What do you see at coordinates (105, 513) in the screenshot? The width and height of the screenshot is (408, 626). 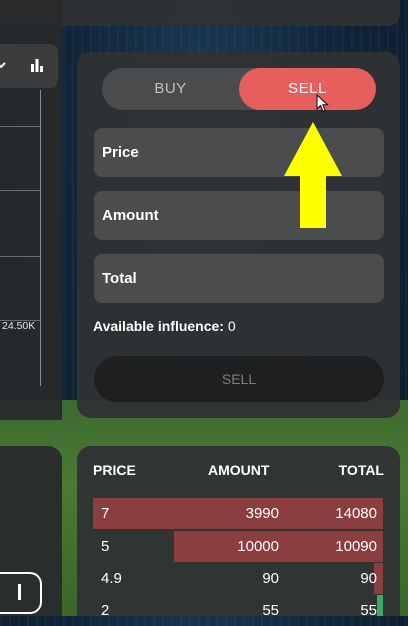 I see `order-price: 7` at bounding box center [105, 513].